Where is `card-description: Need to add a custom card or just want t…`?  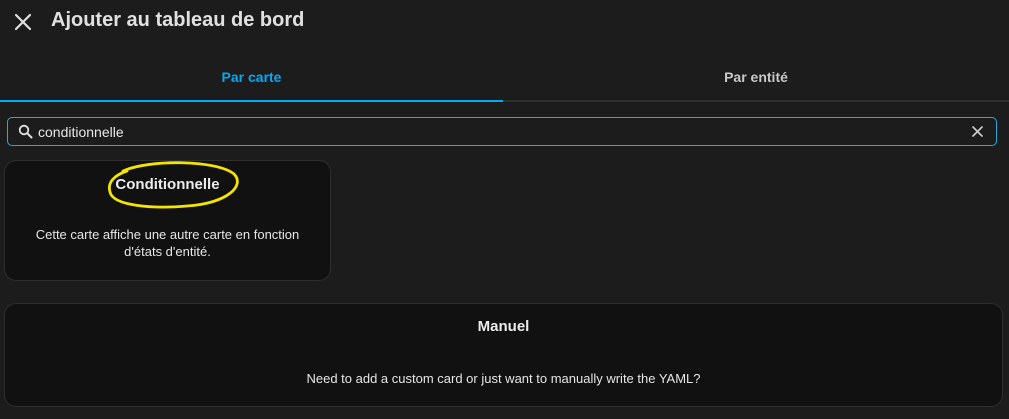
card-description: Need to add a custom card or just want t… is located at coordinates (503, 378).